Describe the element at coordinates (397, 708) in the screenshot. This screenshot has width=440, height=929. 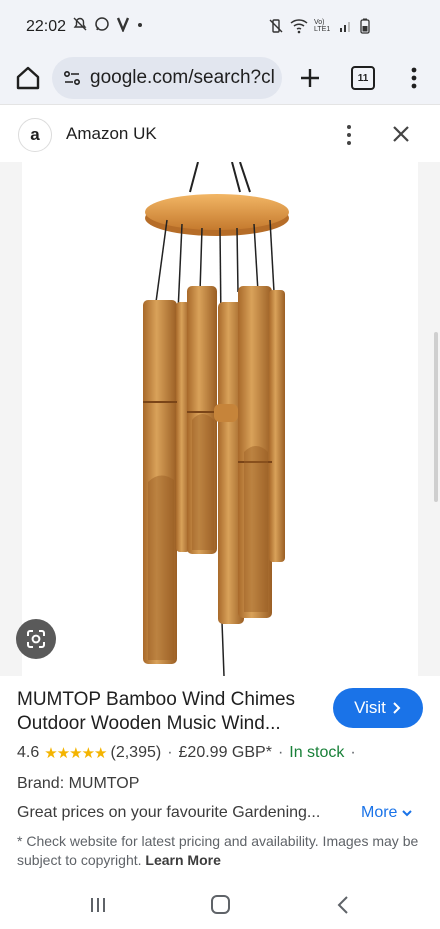
I see `chevron-right-icon` at that location.